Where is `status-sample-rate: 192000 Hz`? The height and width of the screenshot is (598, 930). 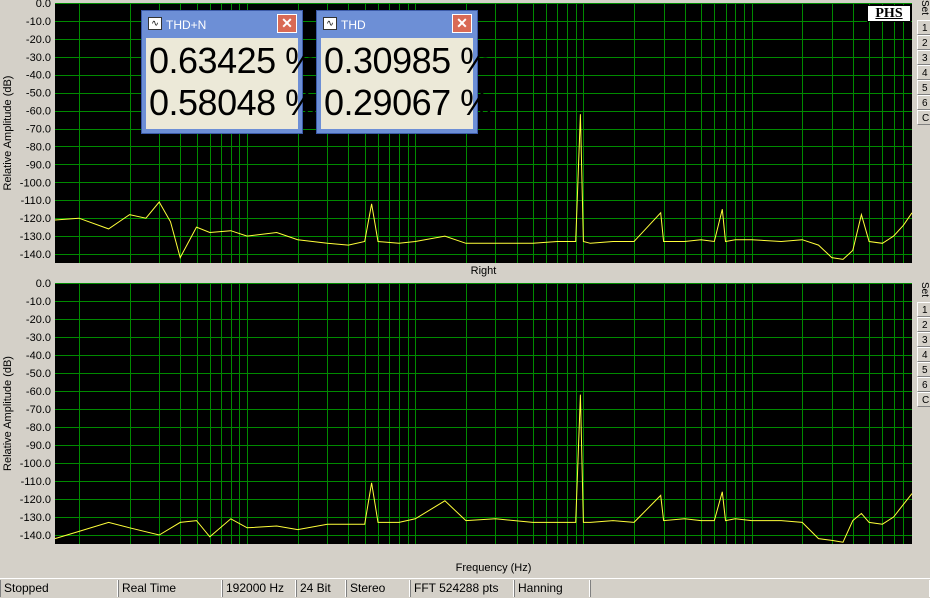 status-sample-rate: 192000 Hz is located at coordinates (259, 588).